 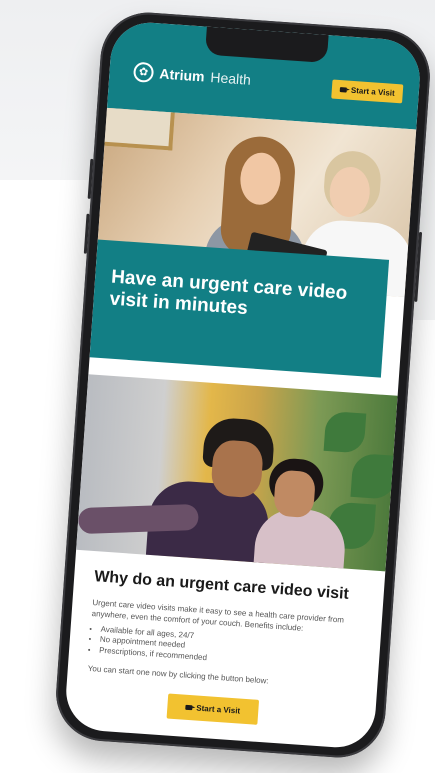 I want to click on start-visit-button-bottom: Start a Visit, so click(x=212, y=709).